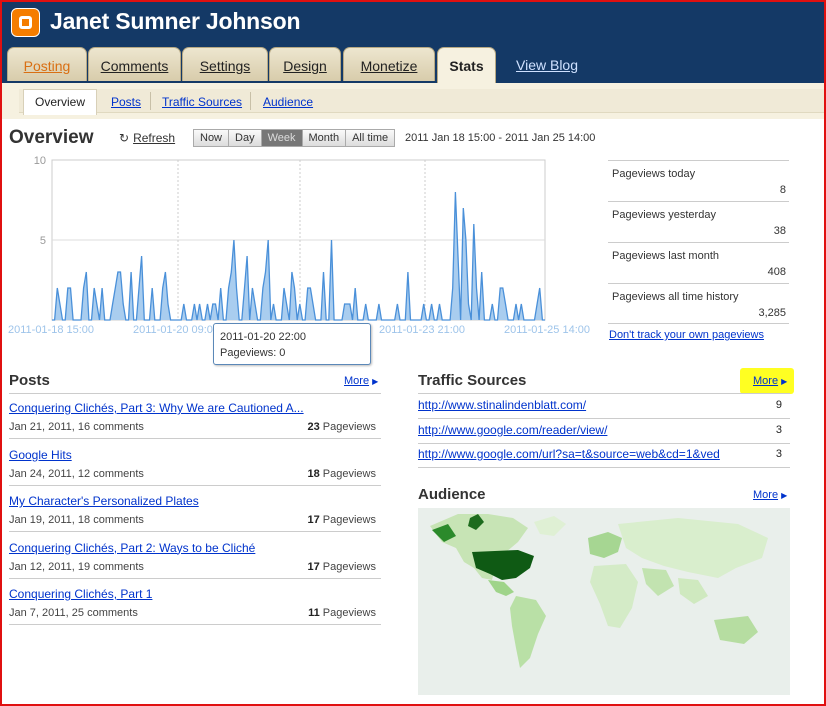 This screenshot has width=826, height=706. Describe the element at coordinates (253, 353) in the screenshot. I see `tooltip-value: Pageviews: 0` at that location.